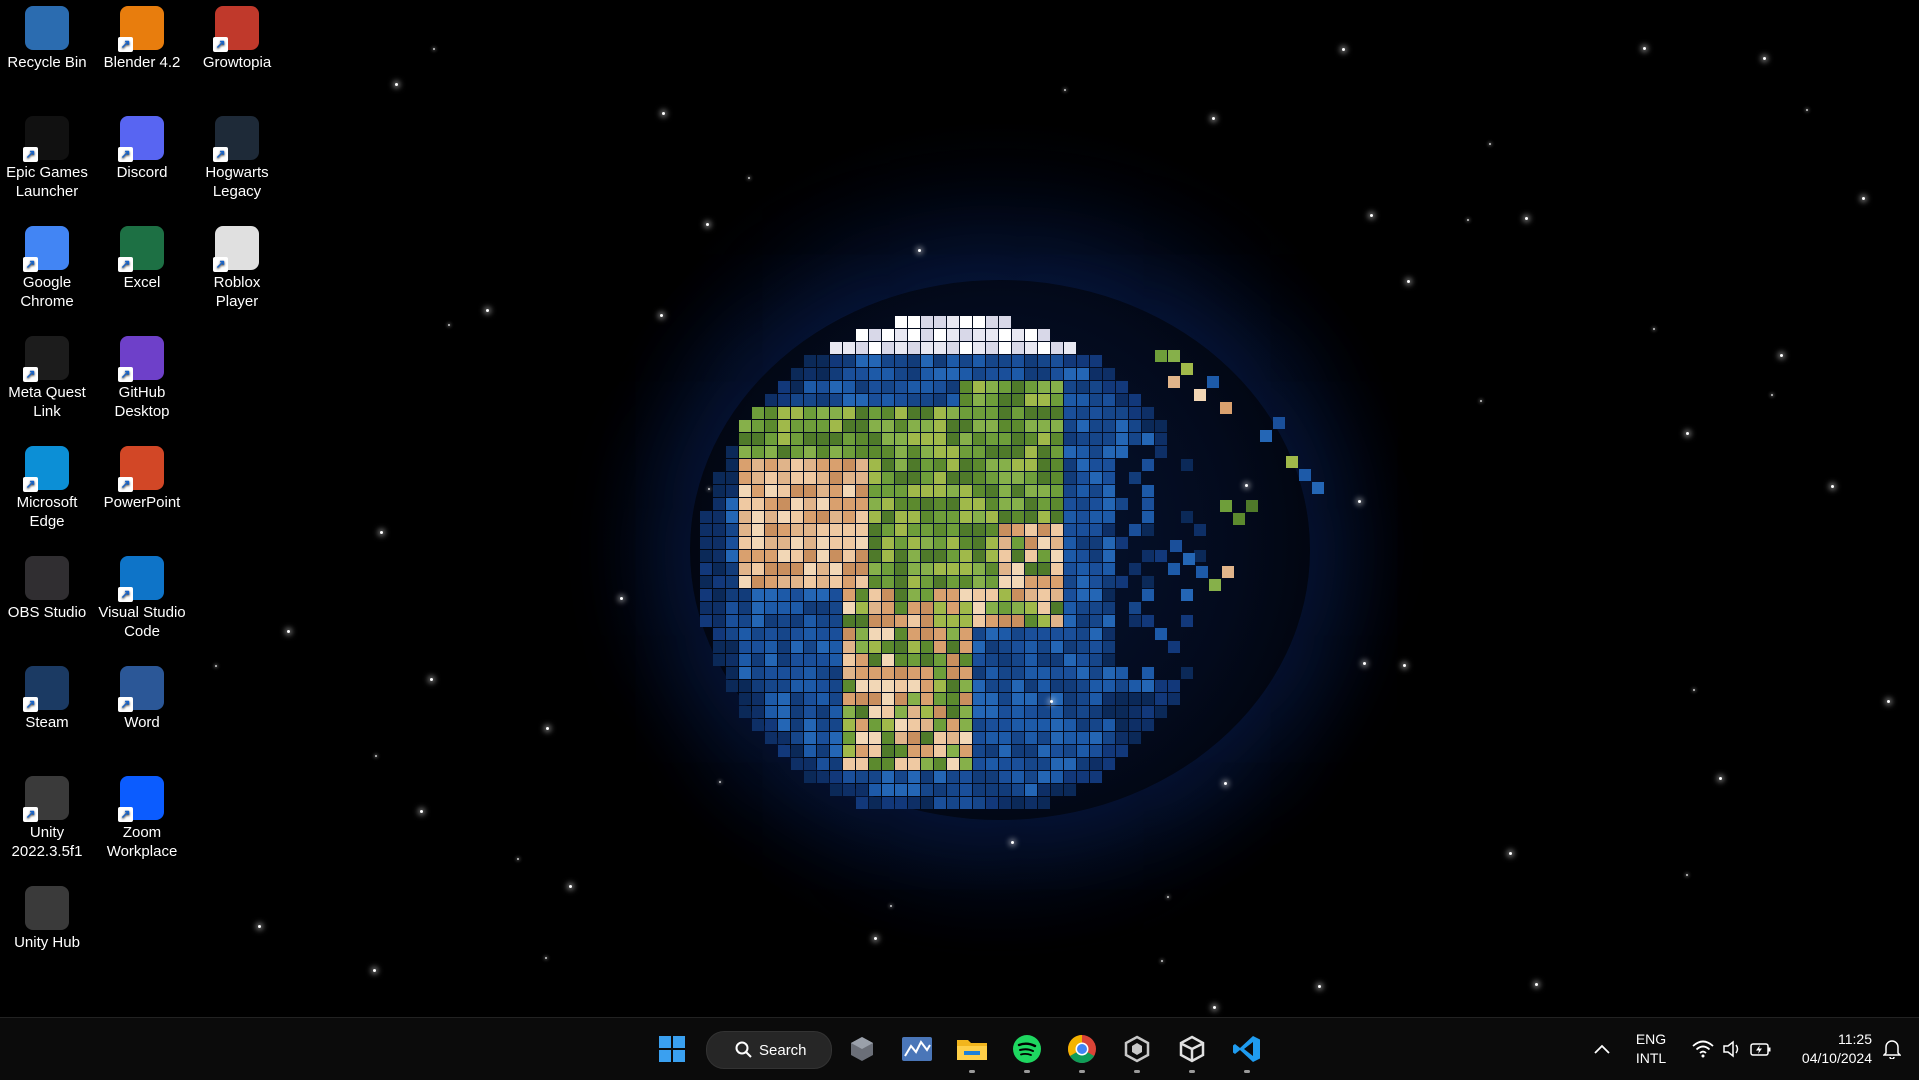 This screenshot has height=1080, width=1919. I want to click on desktop-icon-obs-studio: OBS Studio, so click(47, 589).